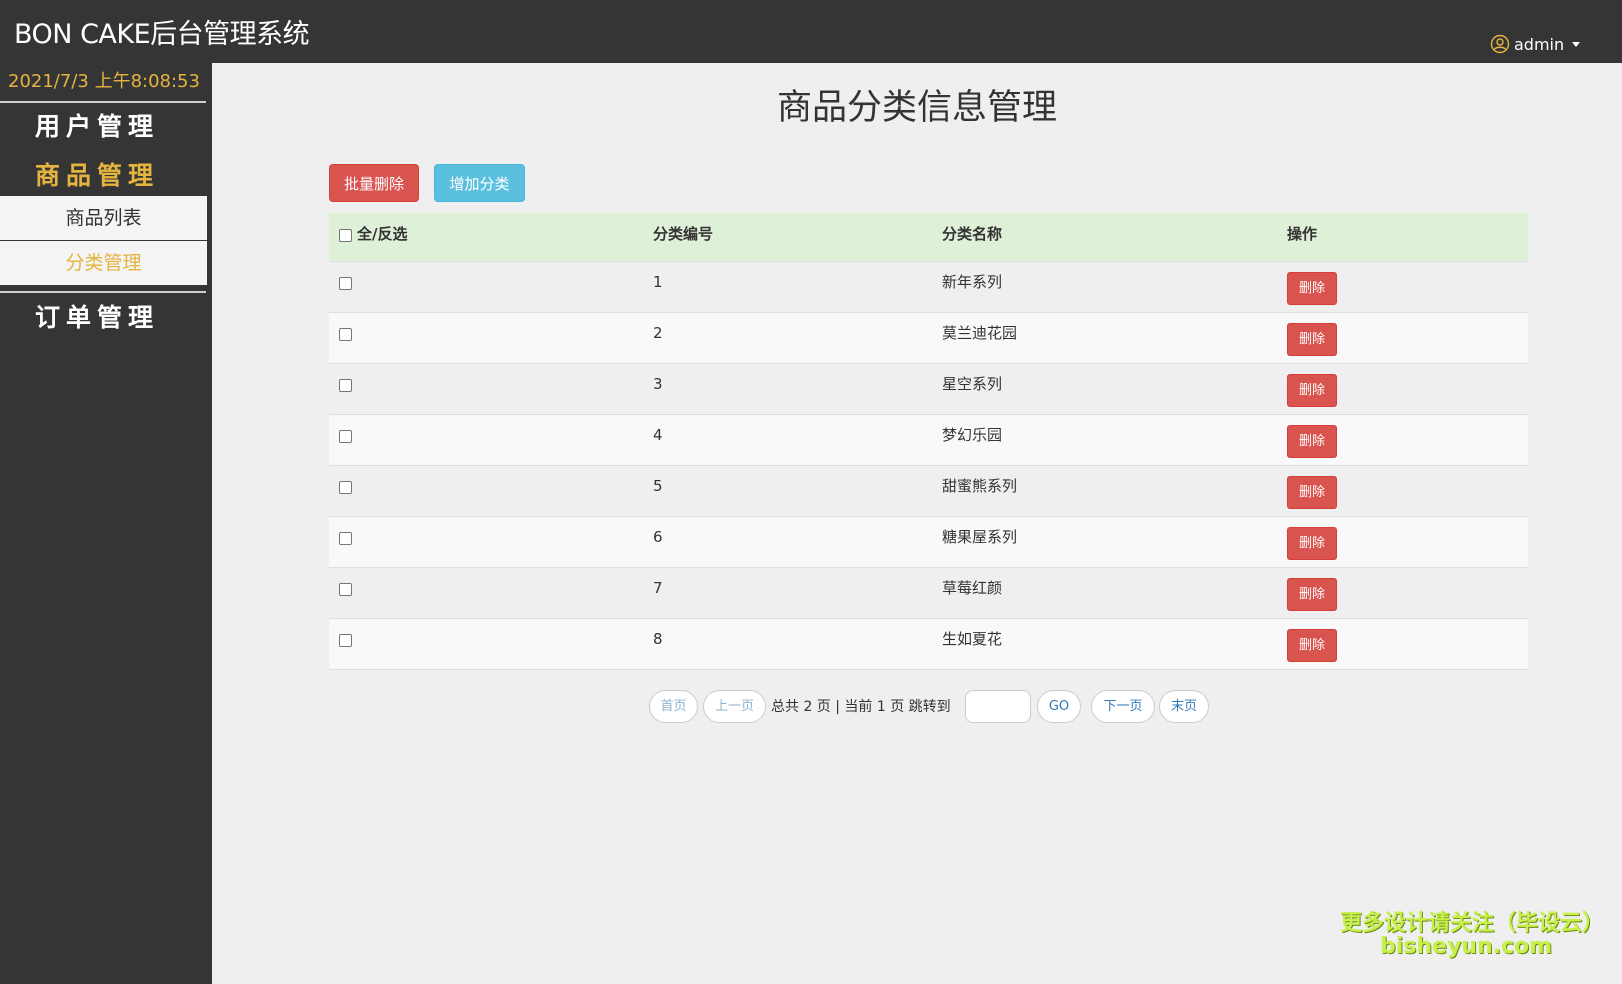 This screenshot has width=1622, height=984. What do you see at coordinates (673, 706) in the screenshot?
I see `first-page-button: 首页` at bounding box center [673, 706].